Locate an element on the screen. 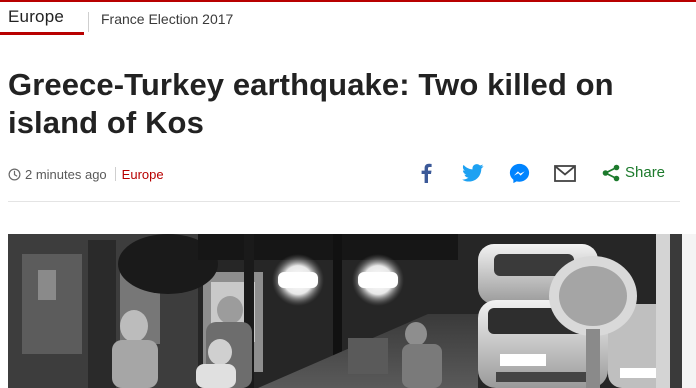 The image size is (696, 388). photo-right-margin is located at coordinates (689, 311).